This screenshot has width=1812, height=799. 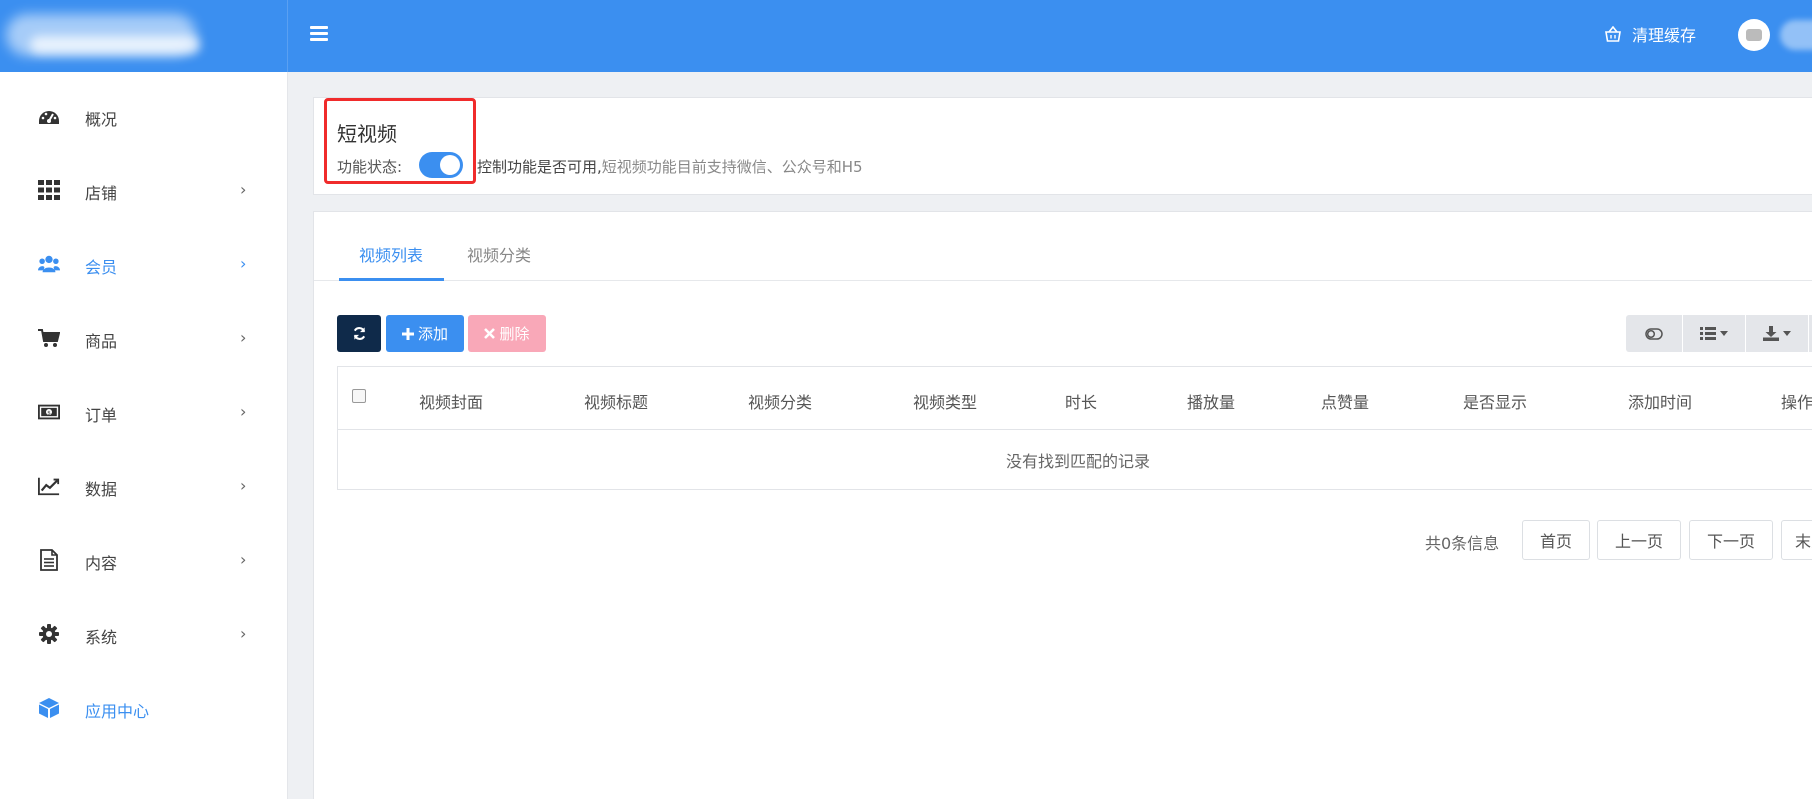 I want to click on columns-icon, so click(x=1708, y=333).